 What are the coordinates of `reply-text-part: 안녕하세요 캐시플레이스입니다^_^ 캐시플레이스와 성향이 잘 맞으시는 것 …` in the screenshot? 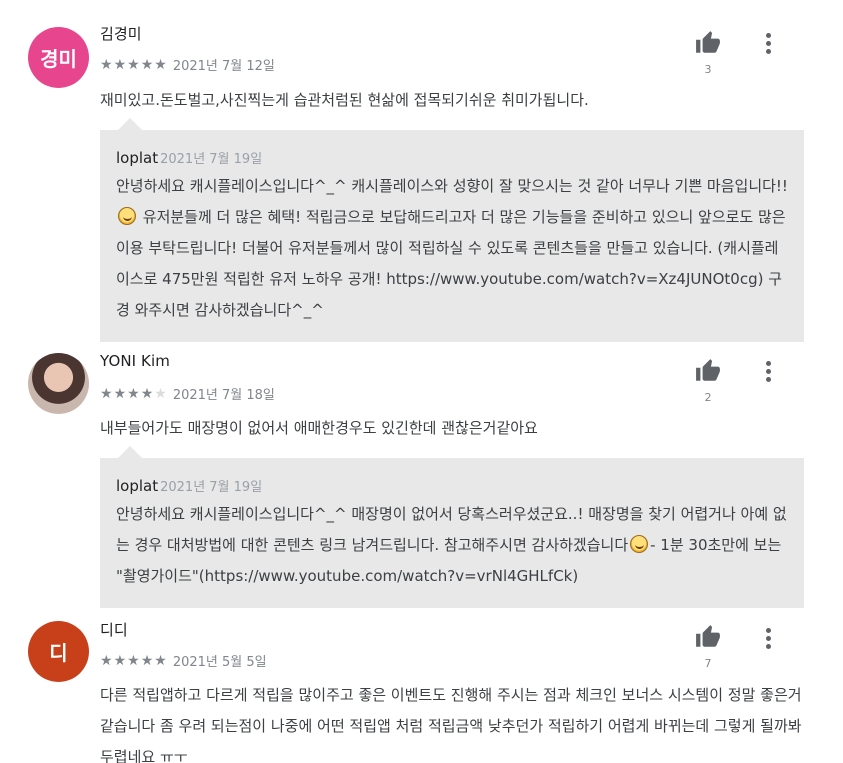 It's located at (452, 186).